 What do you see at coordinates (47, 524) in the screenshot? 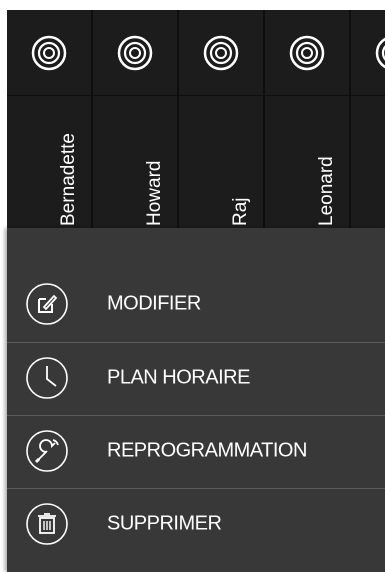
I see `trash-icon` at bounding box center [47, 524].